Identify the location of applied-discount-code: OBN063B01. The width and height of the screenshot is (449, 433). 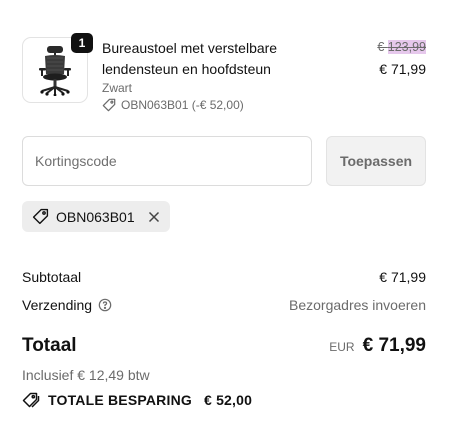
(95, 216).